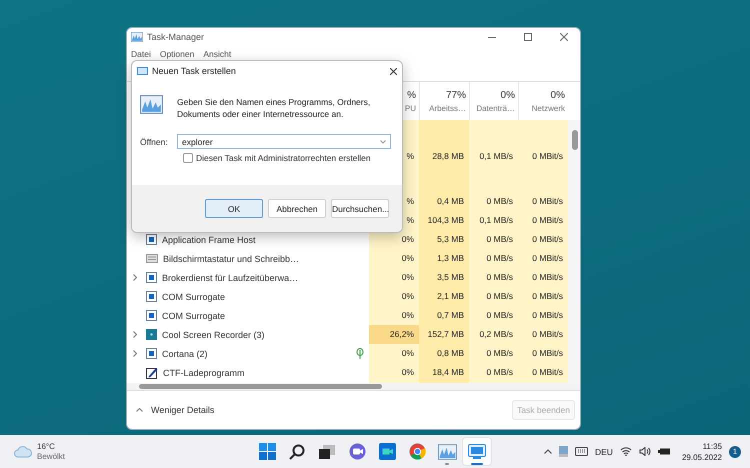 The width and height of the screenshot is (750, 468). What do you see at coordinates (450, 201) in the screenshot?
I see `memory-cell-text: 0,4 MB` at bounding box center [450, 201].